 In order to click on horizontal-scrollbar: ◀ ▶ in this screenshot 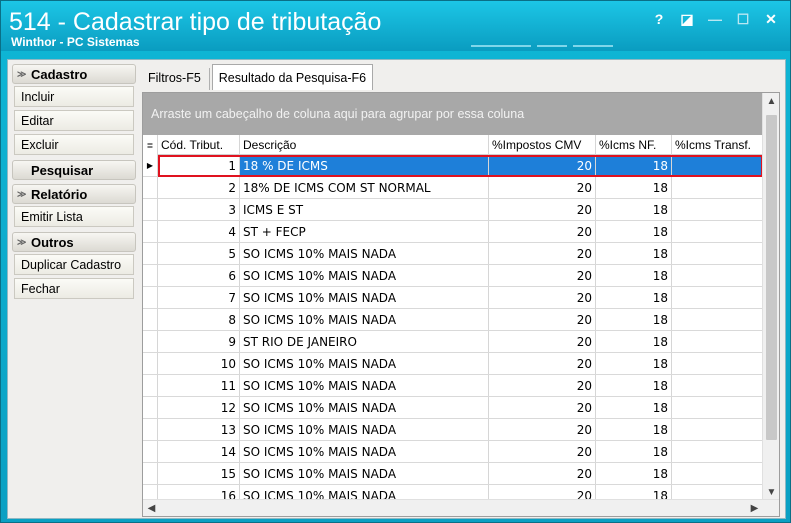, I will do `click(461, 507)`.